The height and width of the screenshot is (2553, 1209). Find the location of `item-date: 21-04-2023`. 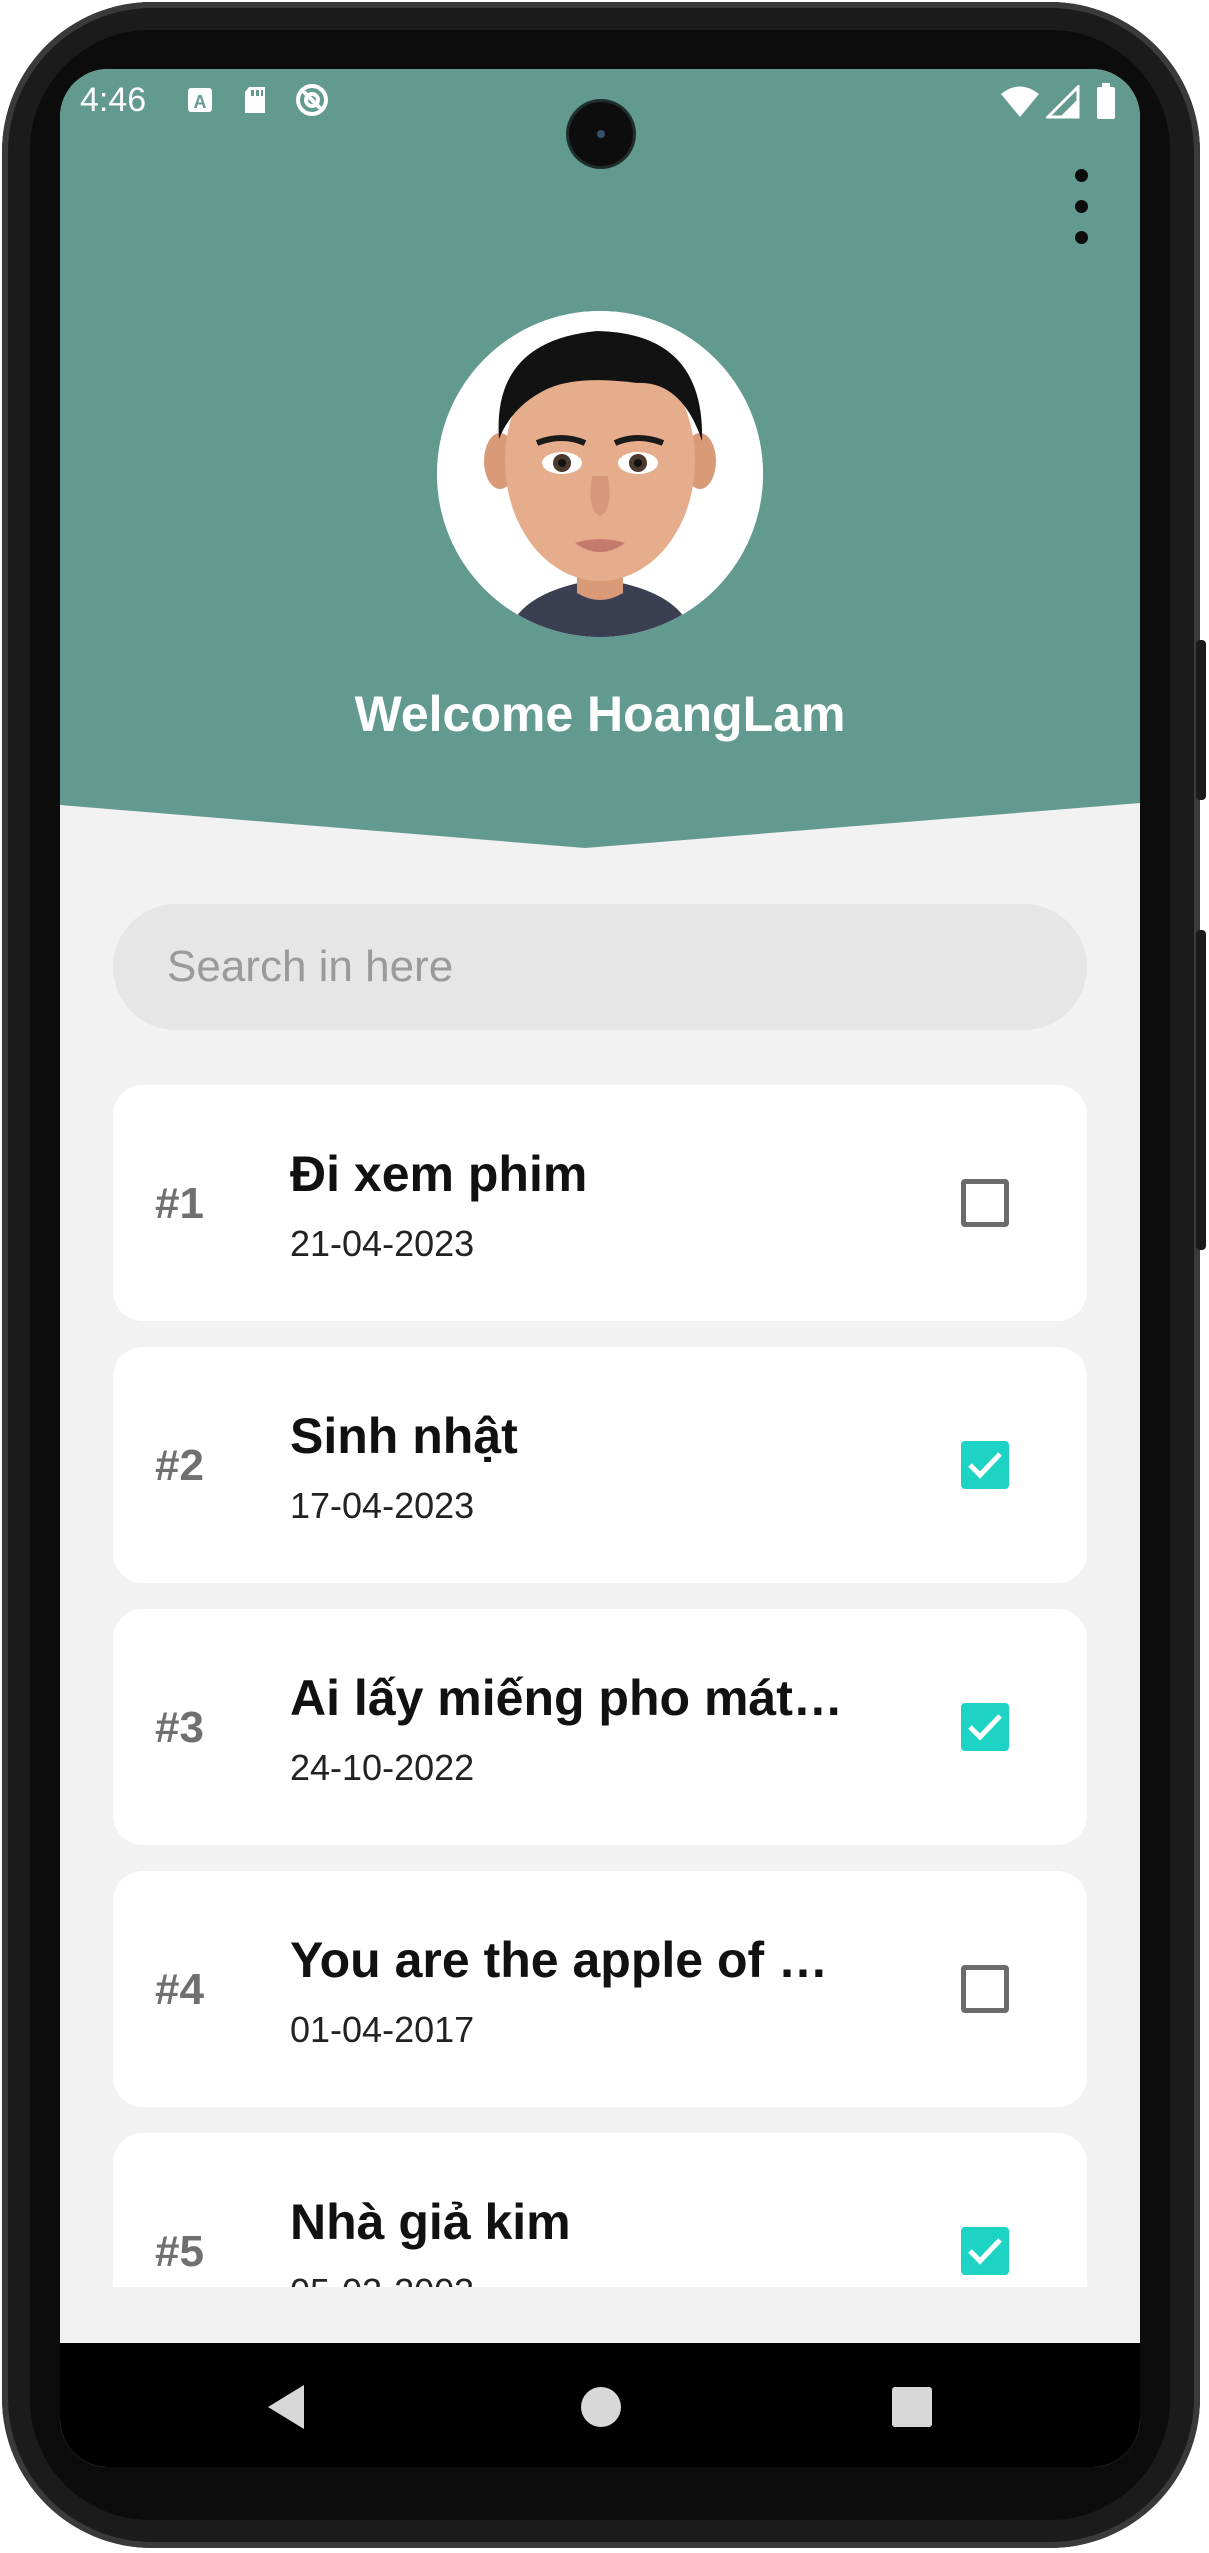

item-date: 21-04-2023 is located at coordinates (382, 1243).